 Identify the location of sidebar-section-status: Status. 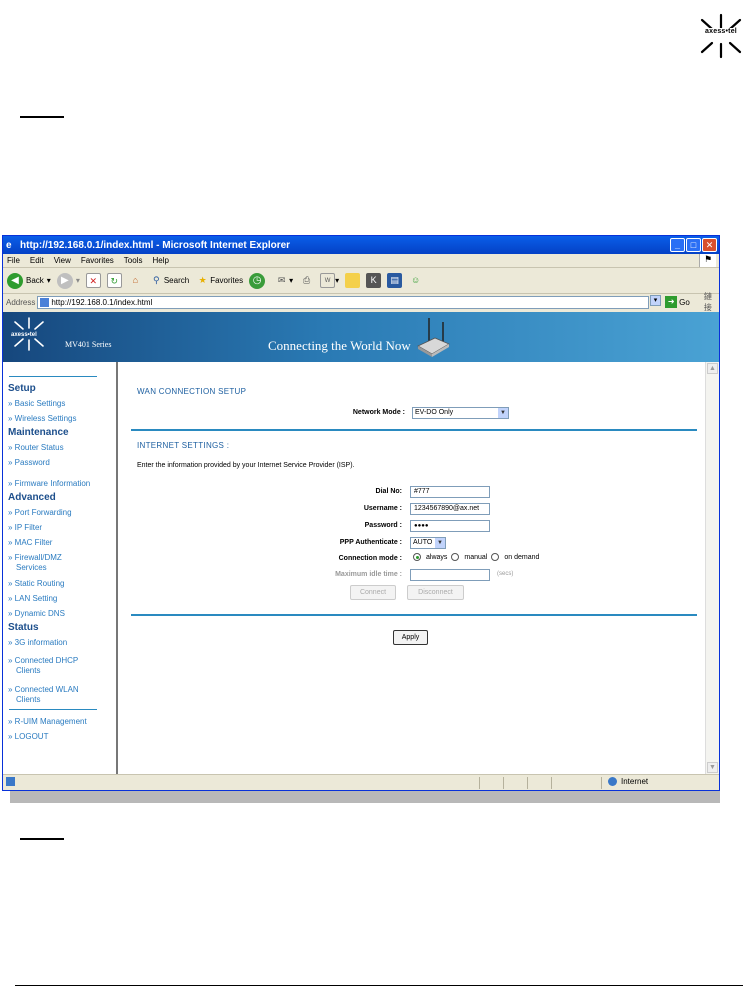
(23, 627).